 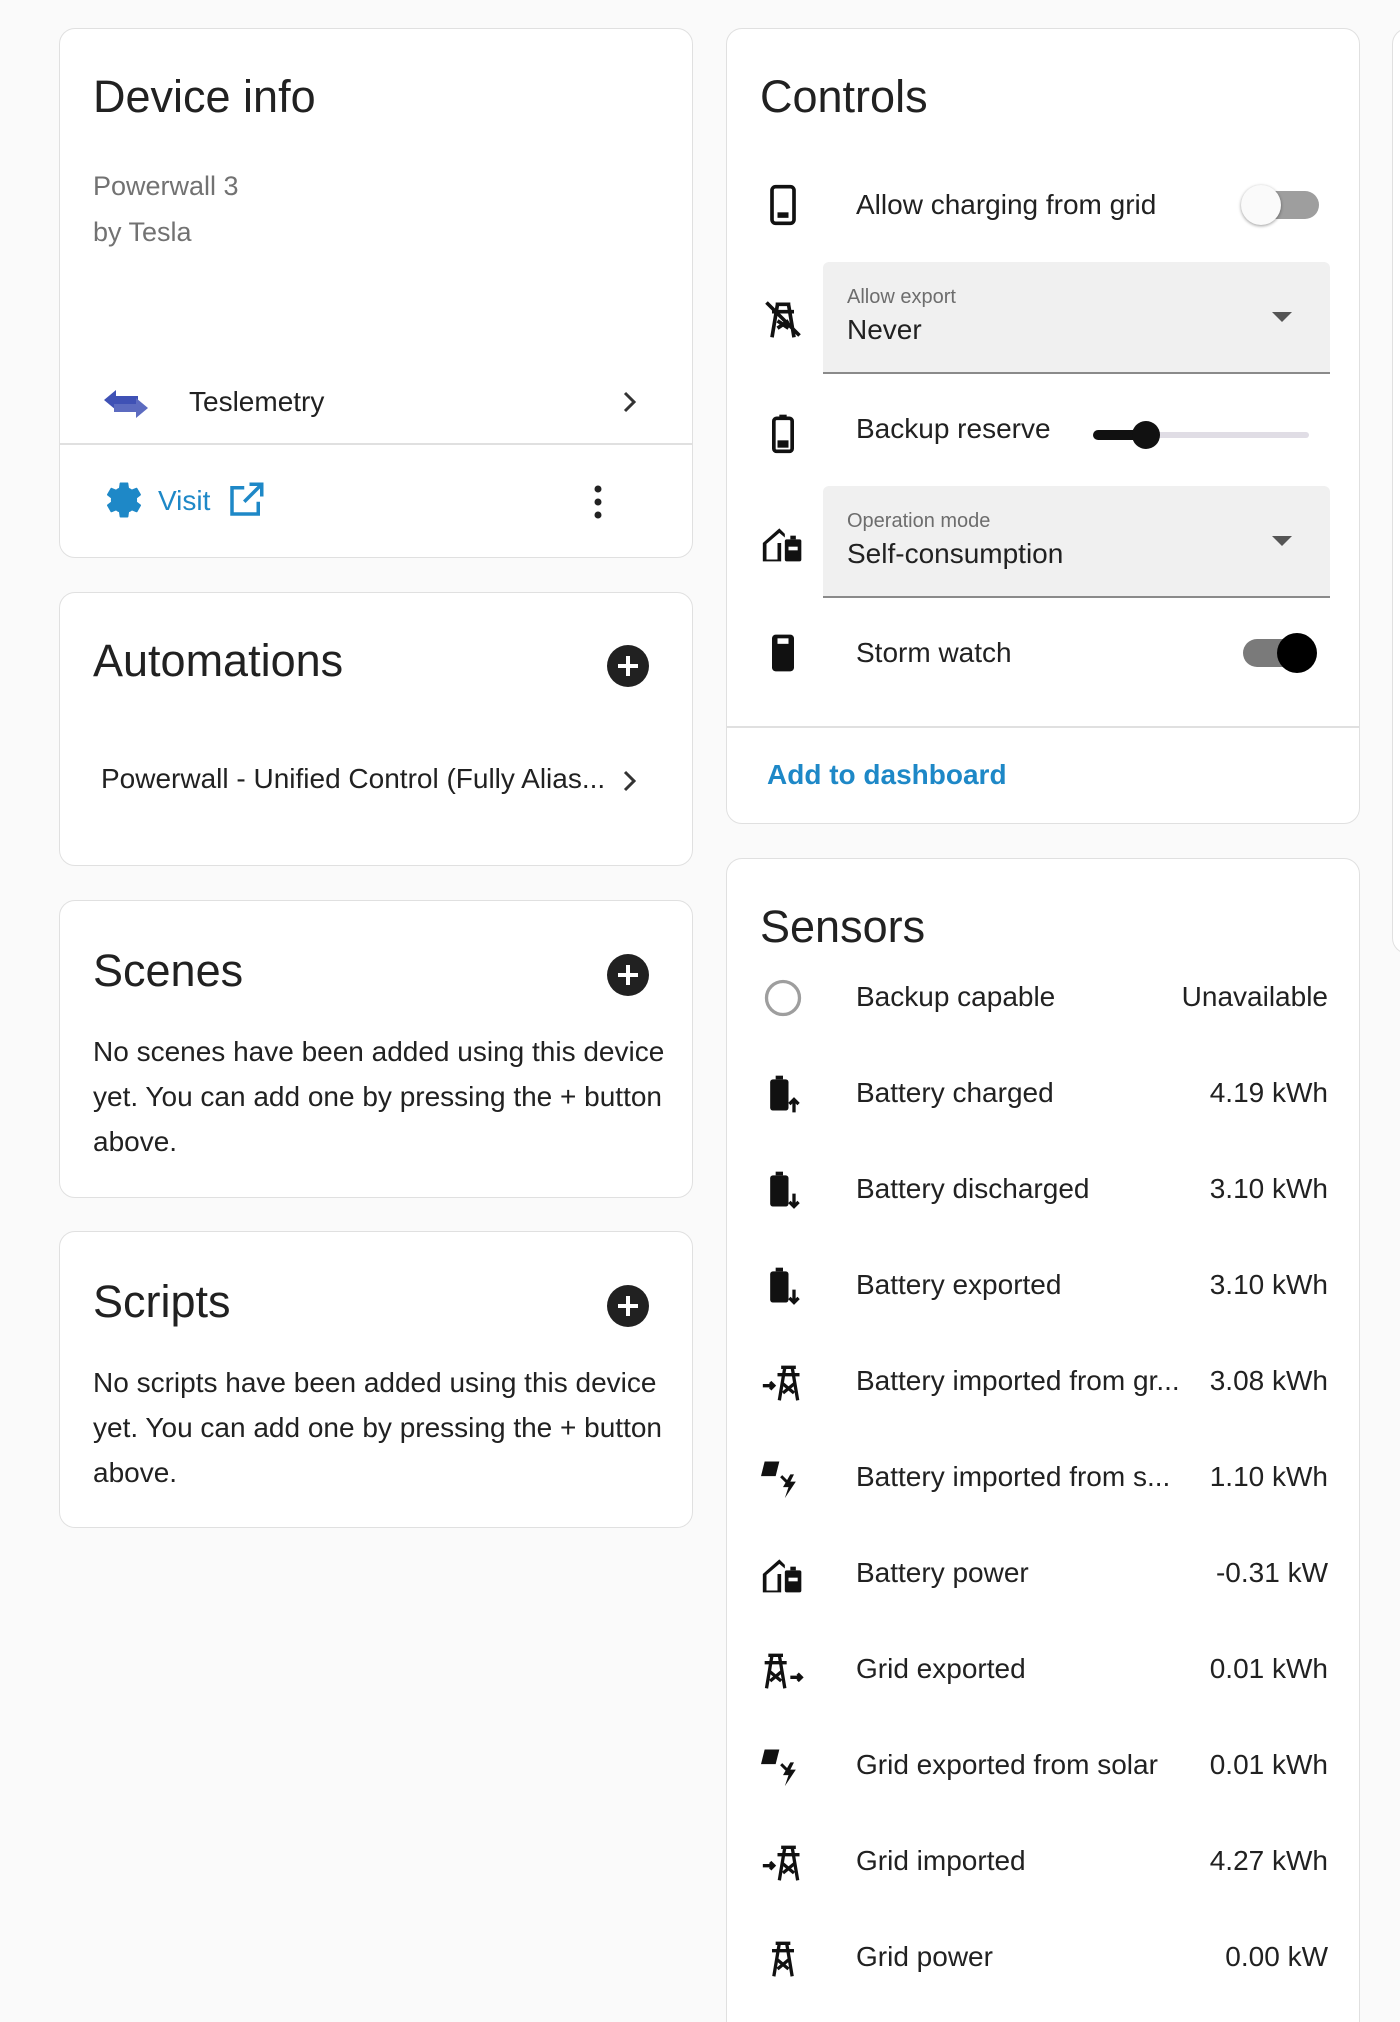 What do you see at coordinates (1006, 204) in the screenshot?
I see `allow-charging-label: Allow charging from grid` at bounding box center [1006, 204].